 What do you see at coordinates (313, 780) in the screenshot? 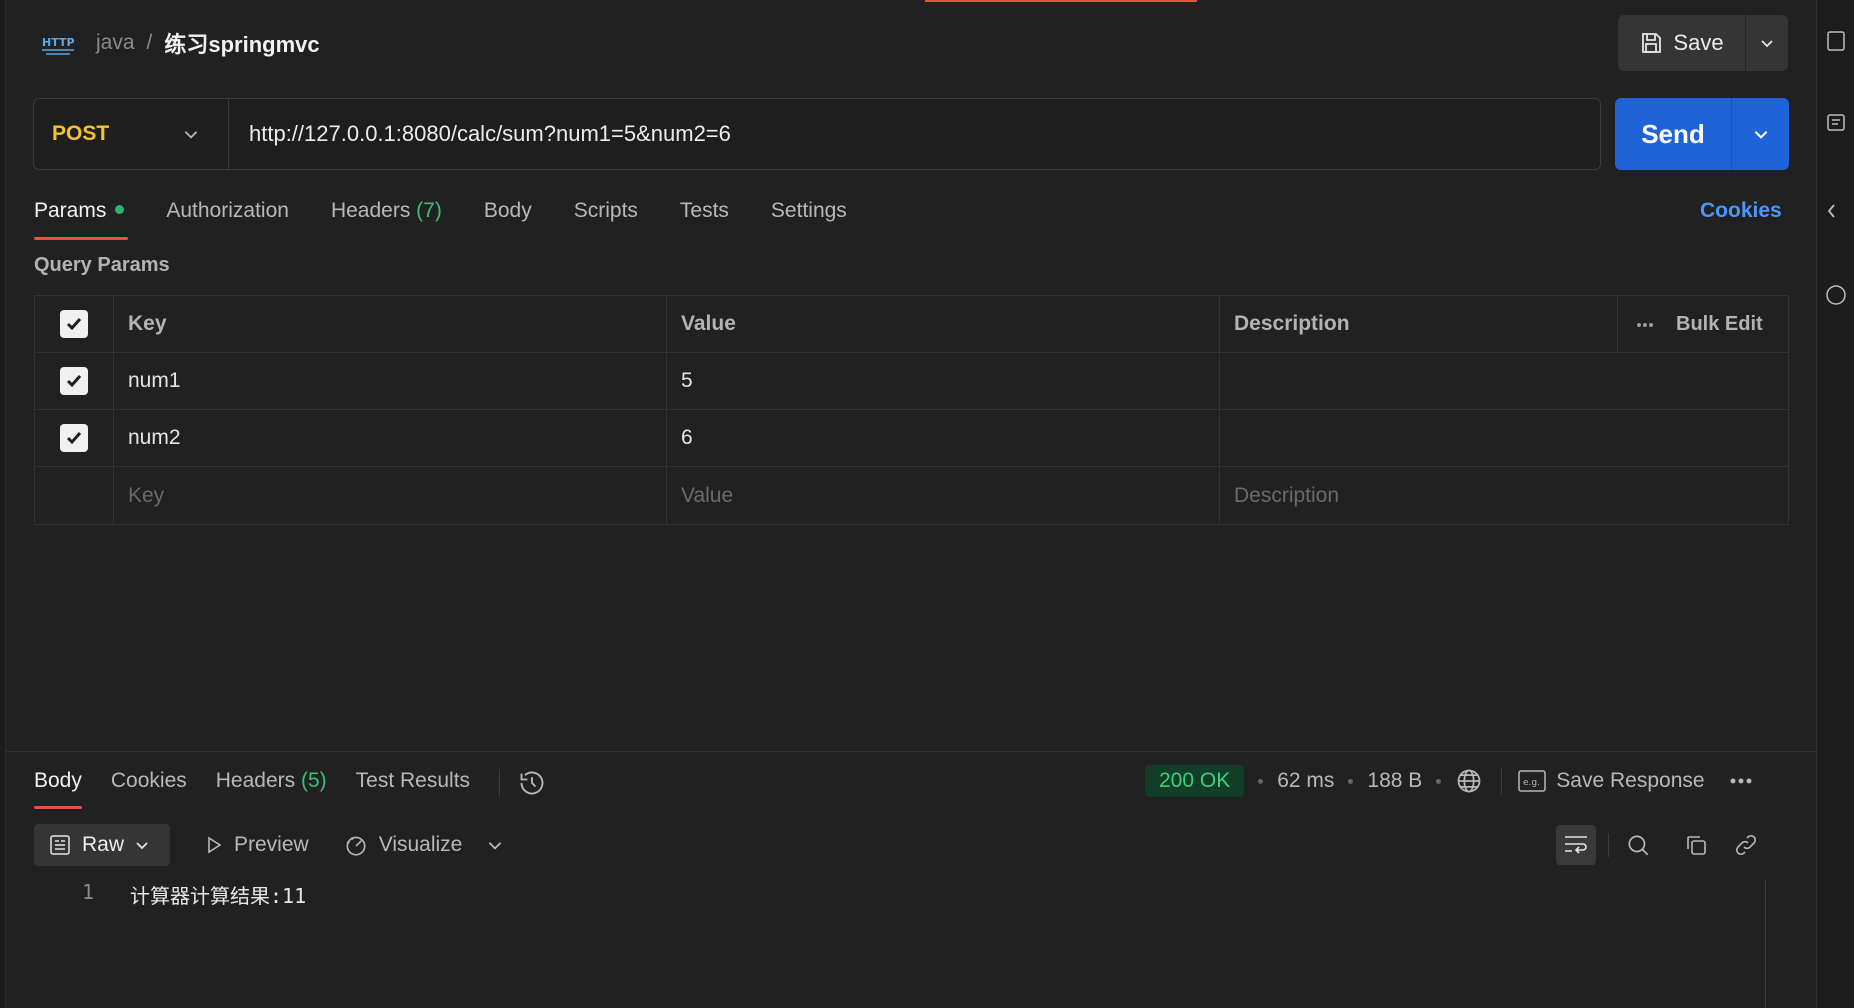
I see `response-headers-count: (5)` at bounding box center [313, 780].